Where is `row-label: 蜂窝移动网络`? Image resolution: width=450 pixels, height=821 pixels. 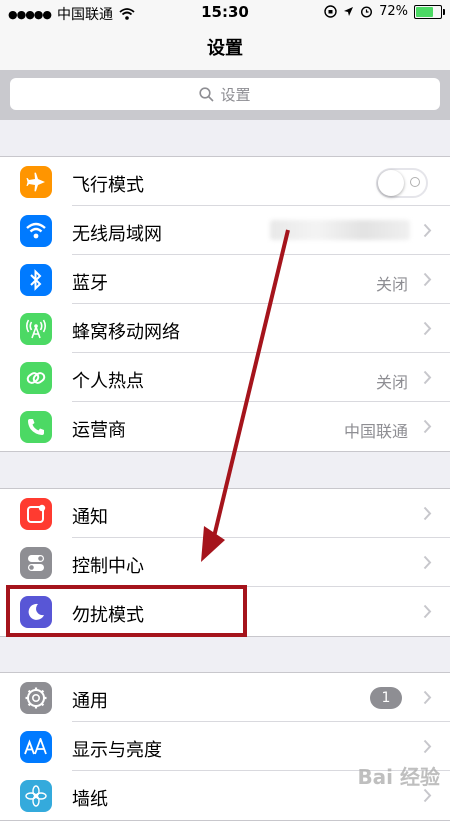
row-label: 蜂窝移动网络 is located at coordinates (126, 332).